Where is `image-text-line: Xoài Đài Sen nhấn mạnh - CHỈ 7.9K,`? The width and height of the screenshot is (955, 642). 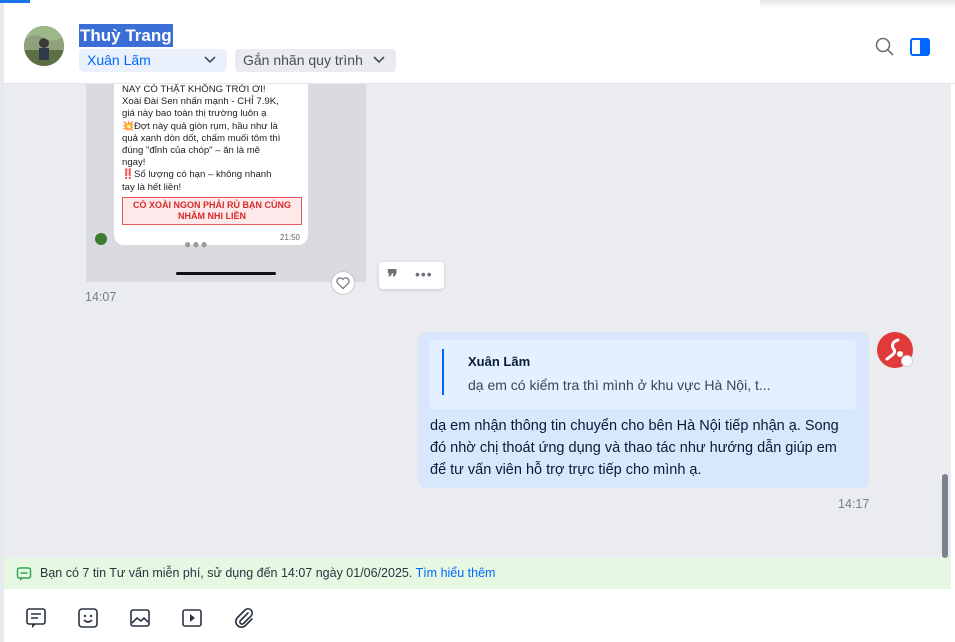 image-text-line: Xoài Đài Sen nhấn mạnh - CHỈ 7.9K, is located at coordinates (200, 102).